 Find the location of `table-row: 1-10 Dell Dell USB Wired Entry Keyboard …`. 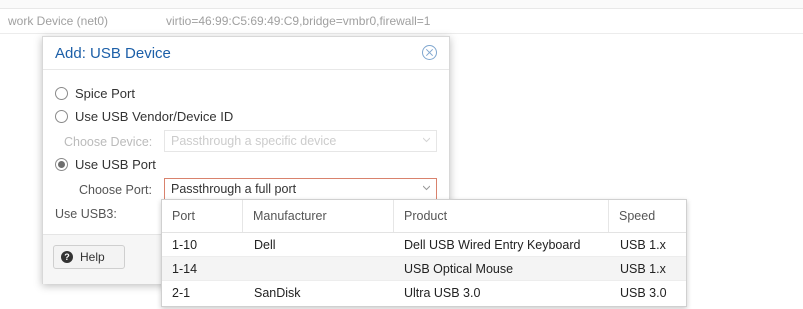

table-row: 1-10 Dell Dell USB Wired Entry Keyboard … is located at coordinates (424, 245).